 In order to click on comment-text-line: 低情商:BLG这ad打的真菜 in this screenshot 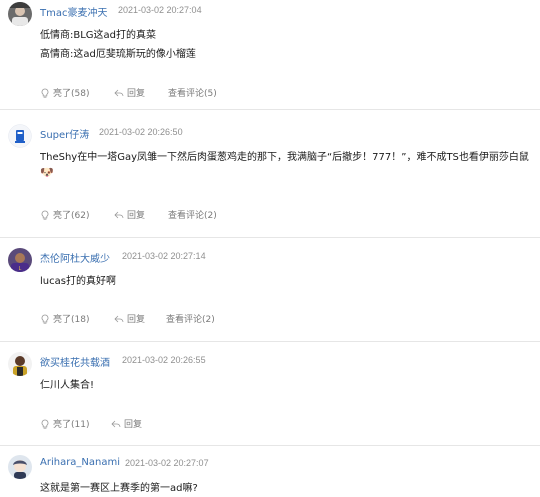, I will do `click(98, 35)`.